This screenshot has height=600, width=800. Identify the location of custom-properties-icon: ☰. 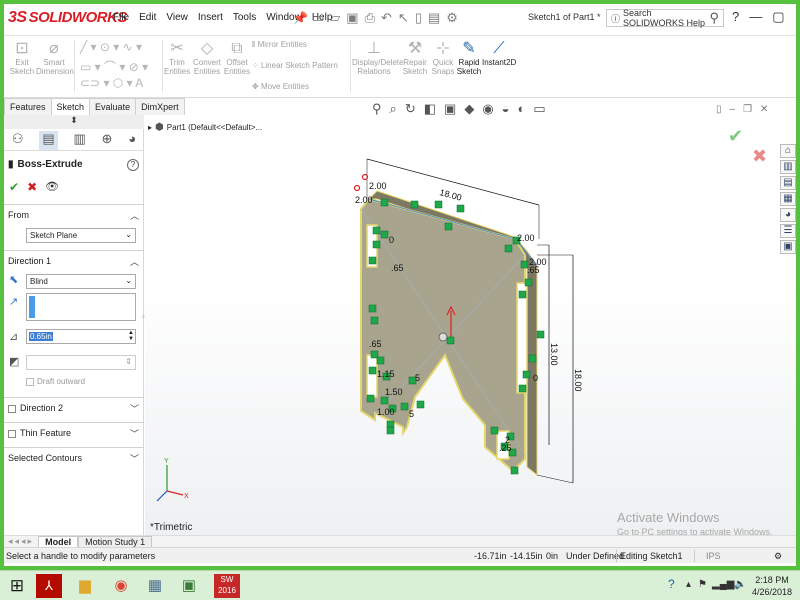
(788, 231).